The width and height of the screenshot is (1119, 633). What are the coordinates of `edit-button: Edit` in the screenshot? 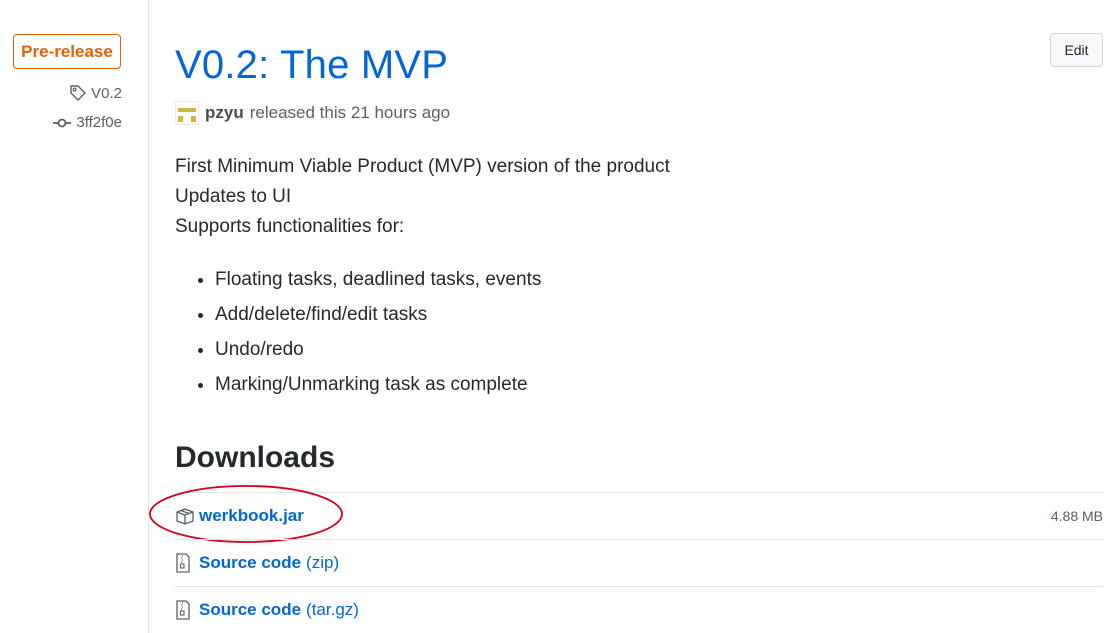 It's located at (1076, 50).